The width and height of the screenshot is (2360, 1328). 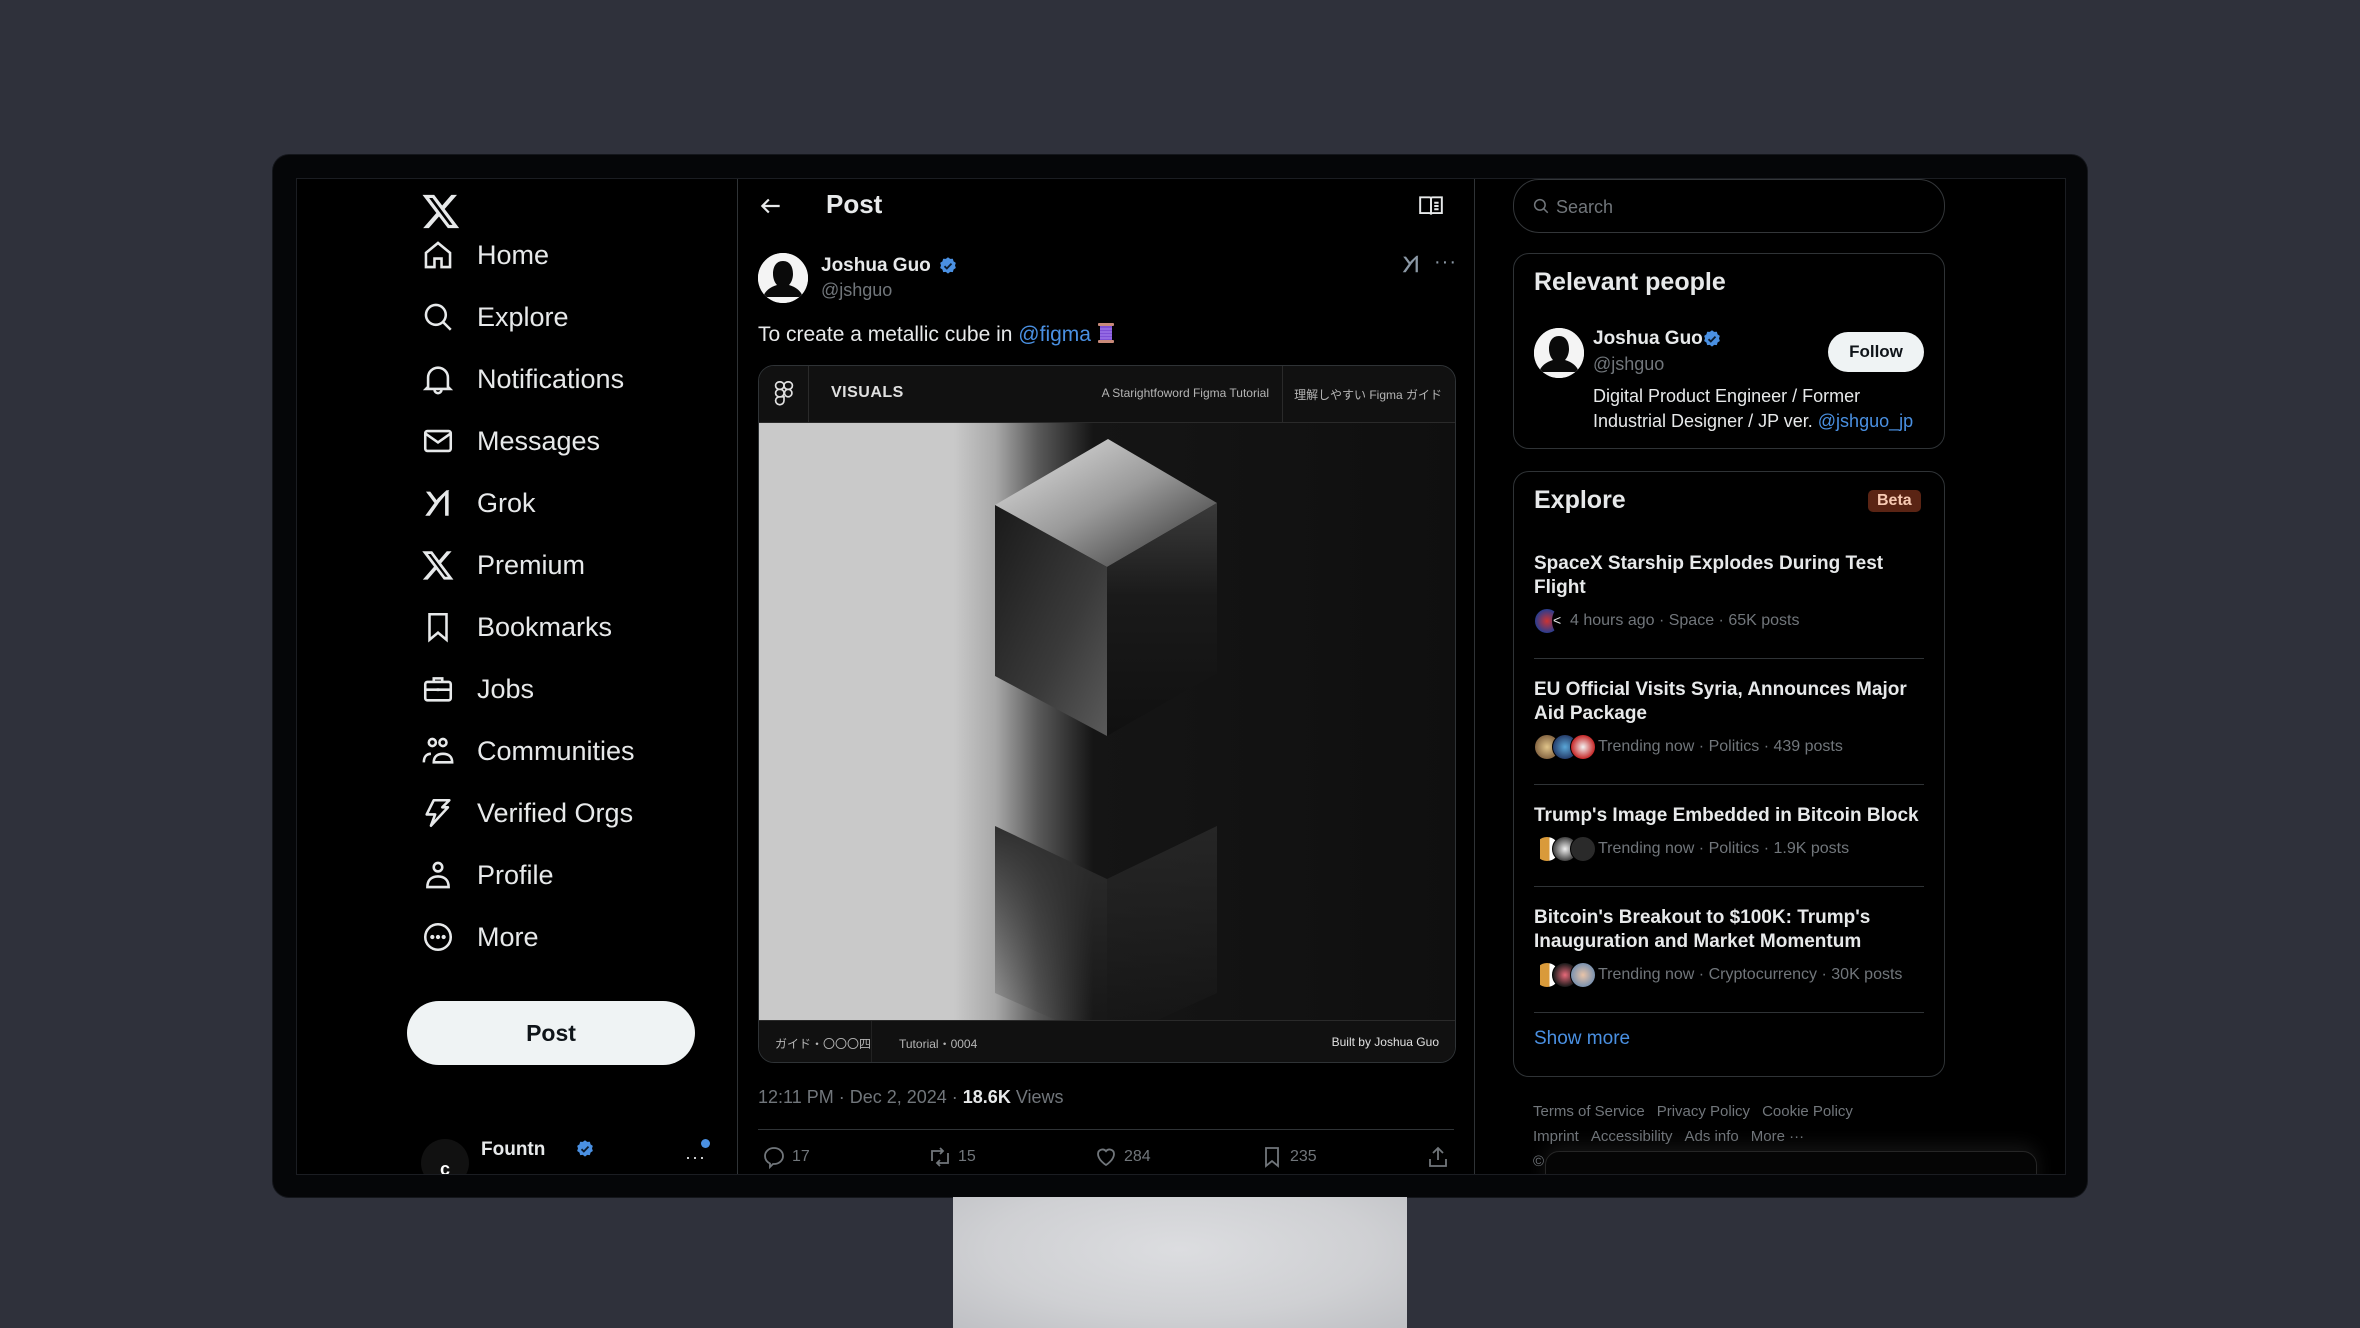 What do you see at coordinates (695, 1157) in the screenshot?
I see `more-icon: ···` at bounding box center [695, 1157].